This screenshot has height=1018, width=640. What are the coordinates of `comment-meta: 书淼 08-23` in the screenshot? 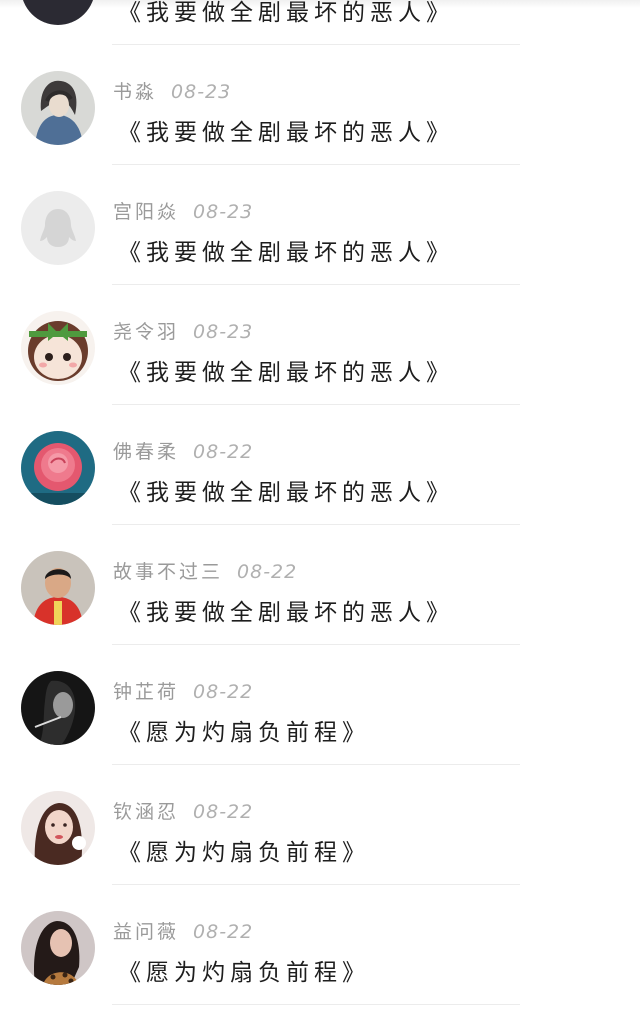 It's located at (172, 90).